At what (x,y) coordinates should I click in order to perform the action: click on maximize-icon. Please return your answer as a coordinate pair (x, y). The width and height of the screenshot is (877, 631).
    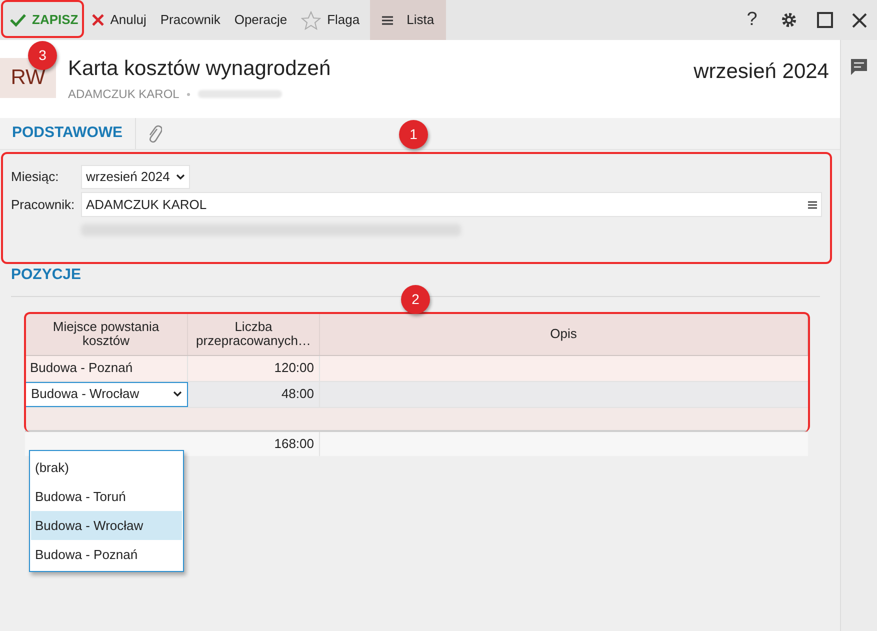
    Looking at the image, I should click on (825, 20).